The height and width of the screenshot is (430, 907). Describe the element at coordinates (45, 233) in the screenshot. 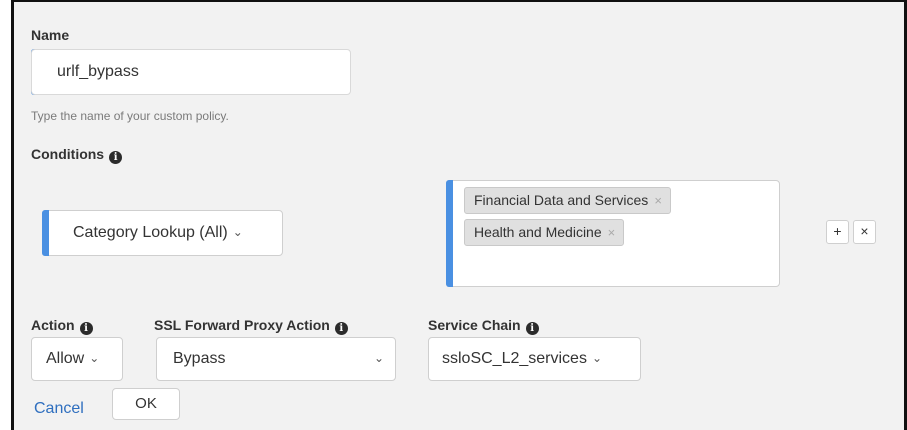

I see `condition-select-accent` at that location.